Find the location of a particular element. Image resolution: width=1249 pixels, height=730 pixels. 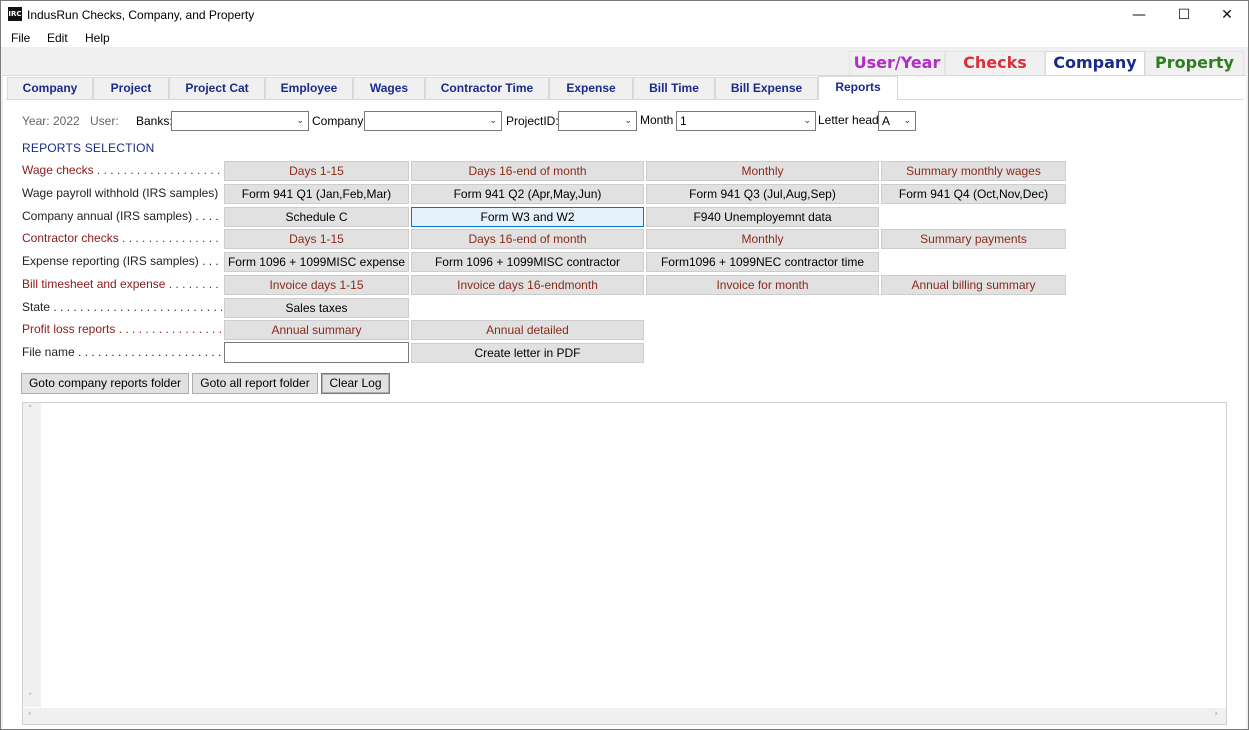

log-vertical-scrollbar: ˄ ˅ is located at coordinates (32, 555).